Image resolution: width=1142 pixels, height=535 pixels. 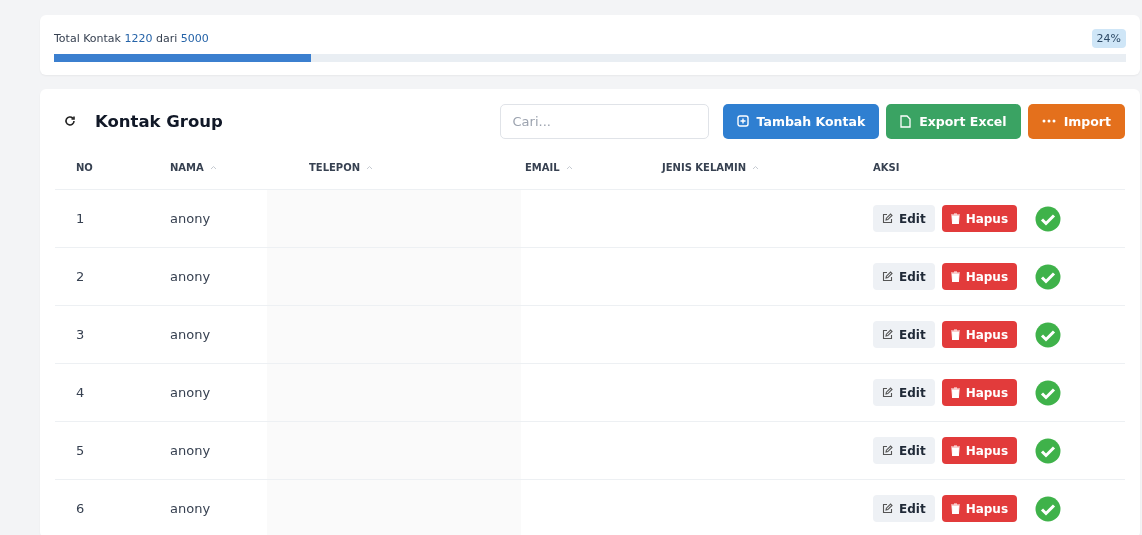 I want to click on row-number: 1, so click(x=81, y=218).